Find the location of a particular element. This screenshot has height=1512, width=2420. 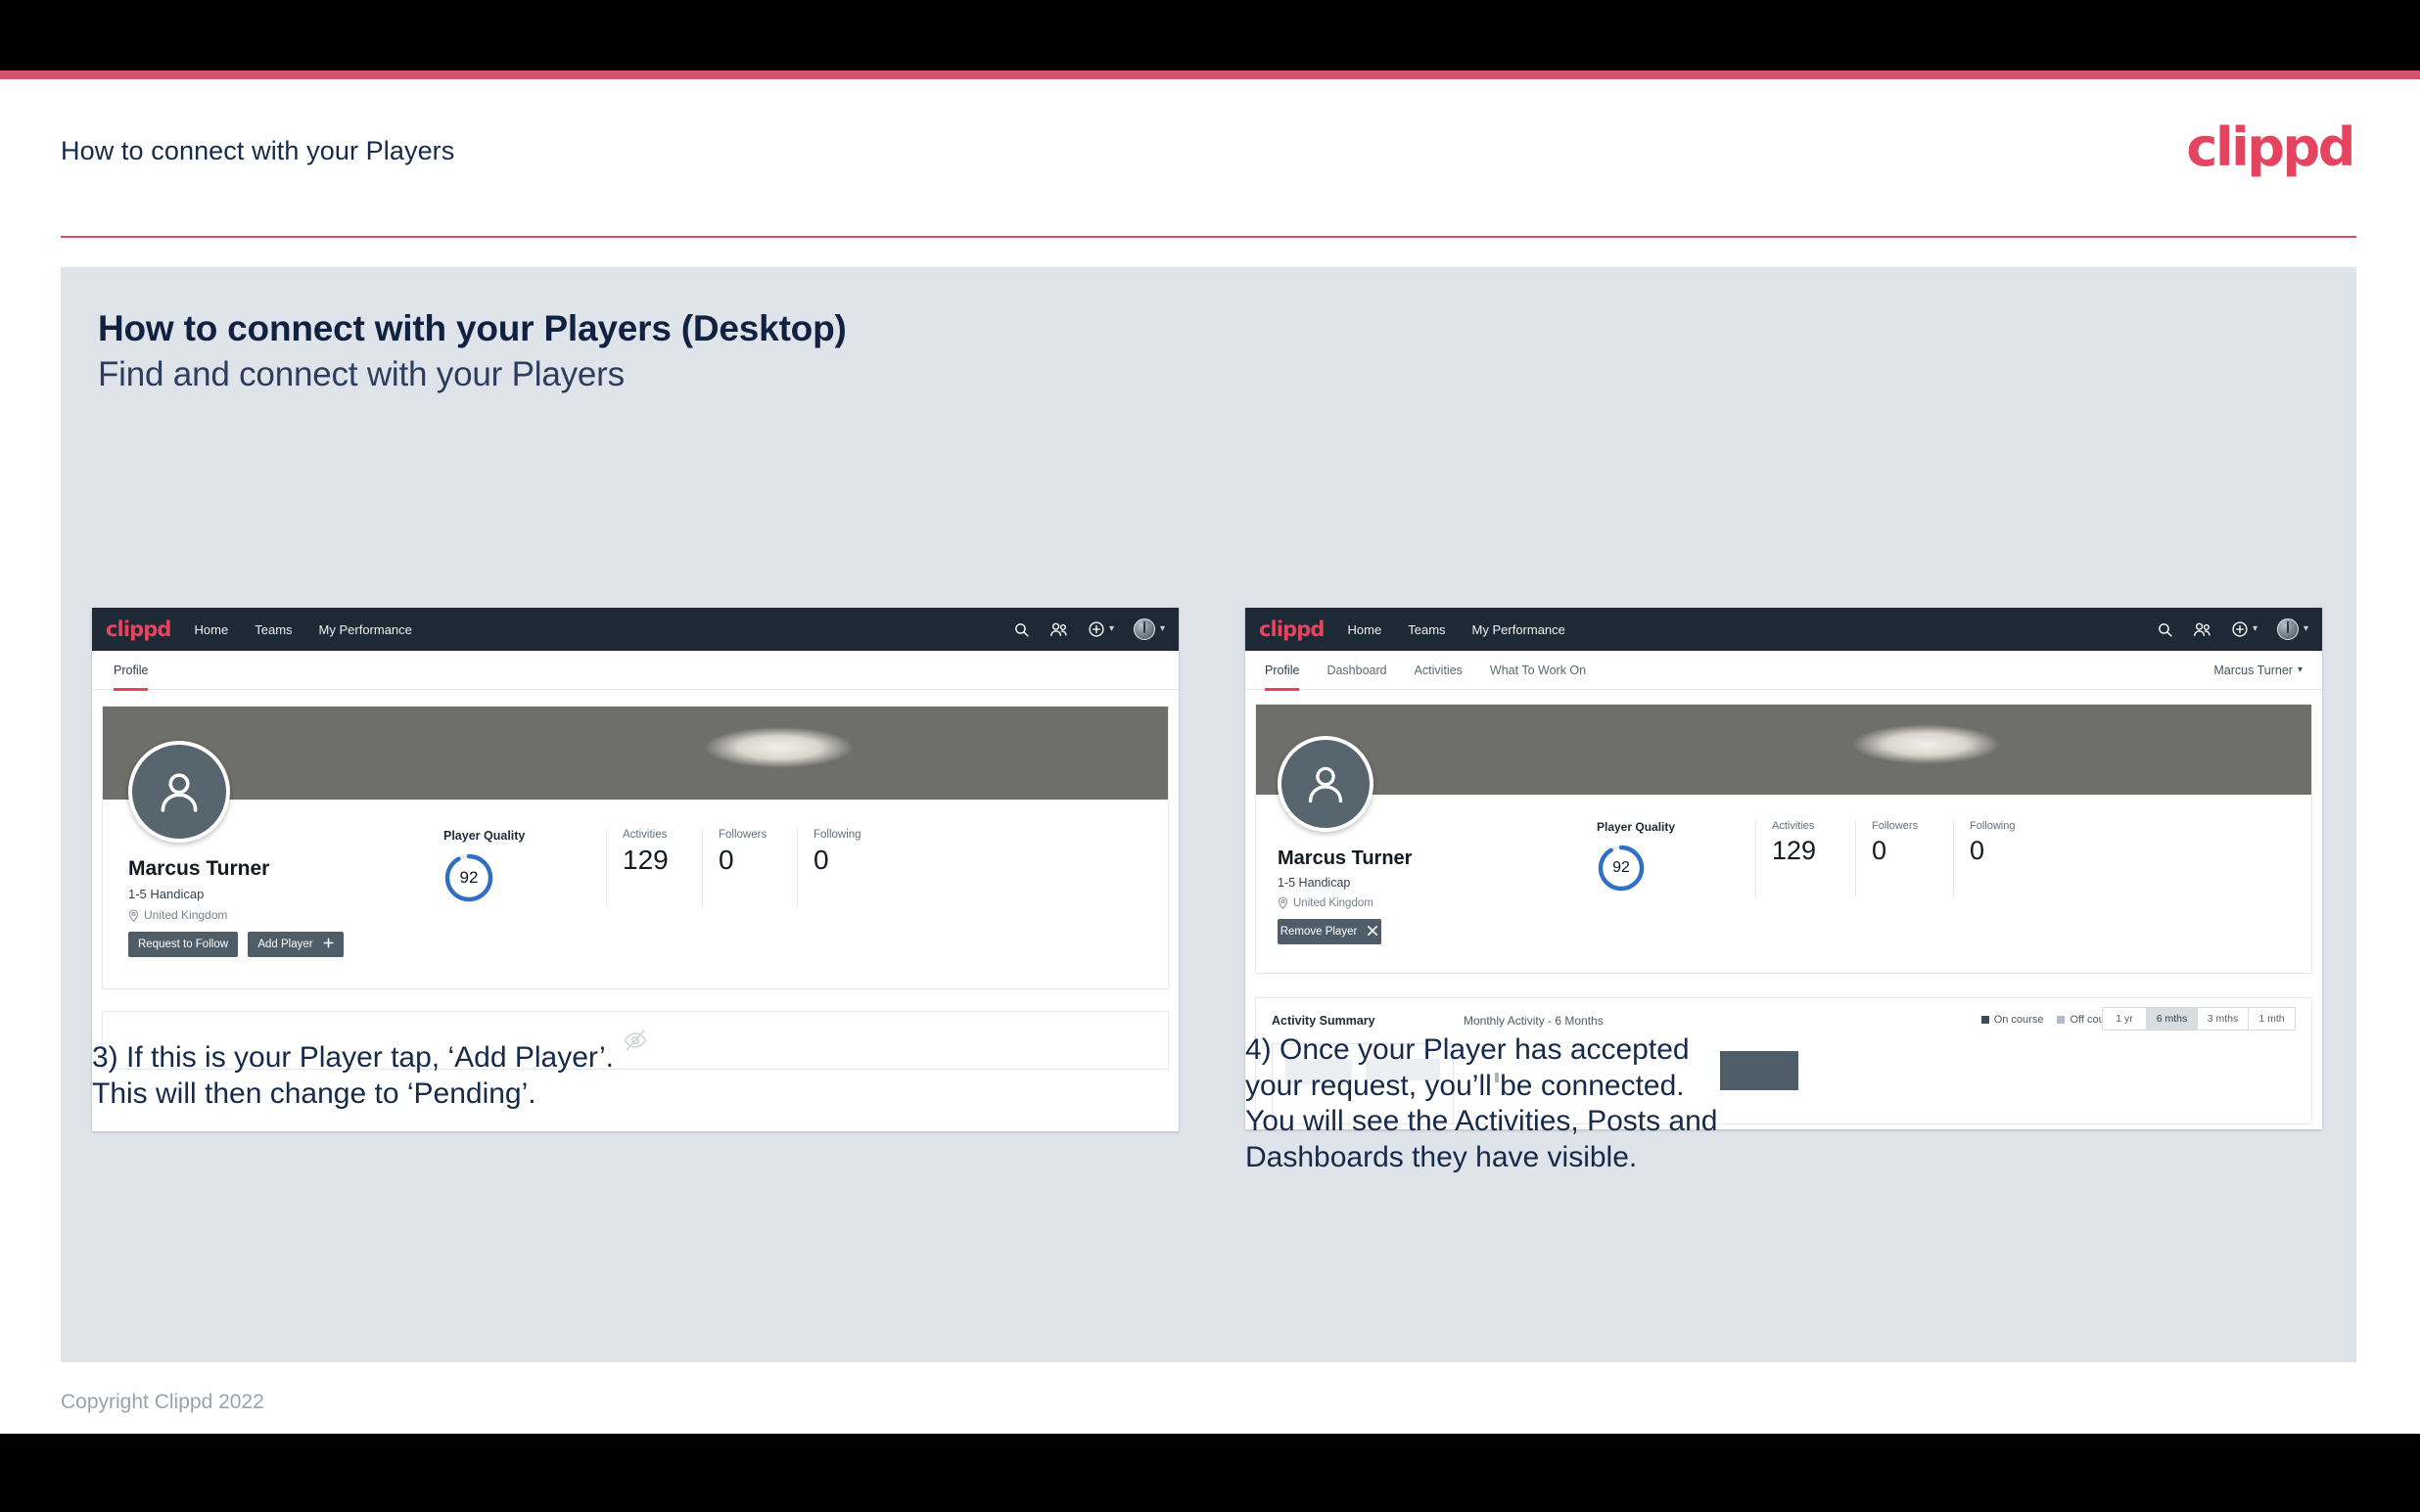

stat-label: Activities is located at coordinates (1793, 826).